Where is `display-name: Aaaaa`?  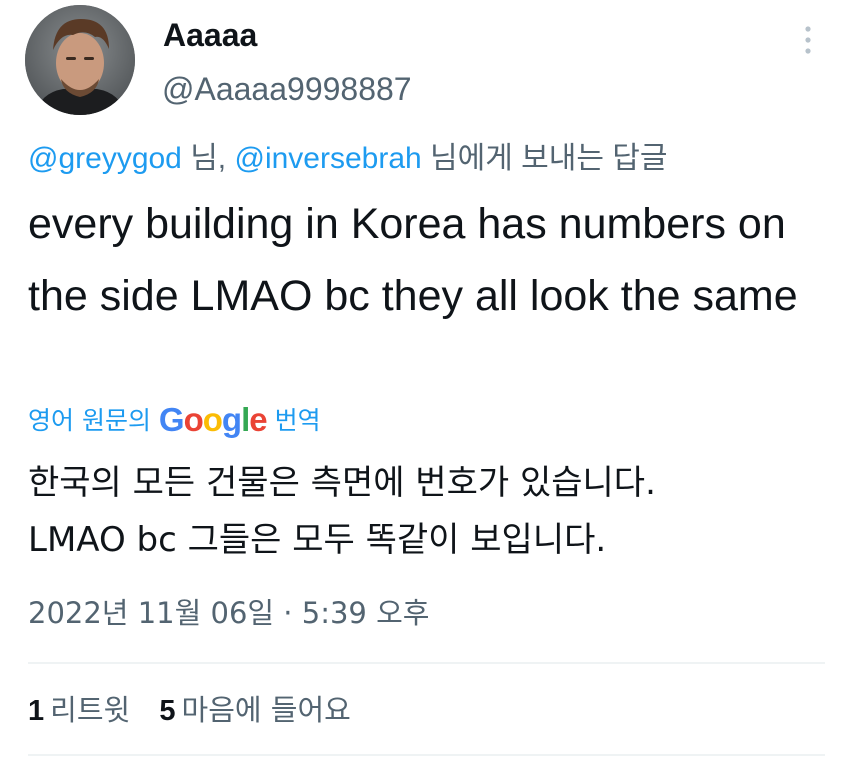 display-name: Aaaaa is located at coordinates (210, 35).